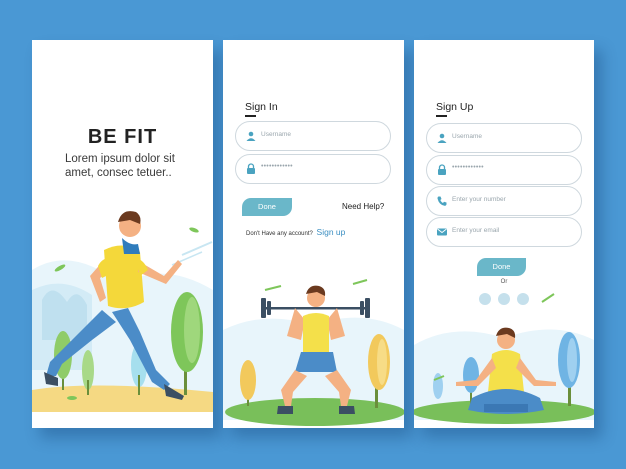  Describe the element at coordinates (279, 234) in the screenshot. I see `no-account-text: Don't Have any account?` at that location.